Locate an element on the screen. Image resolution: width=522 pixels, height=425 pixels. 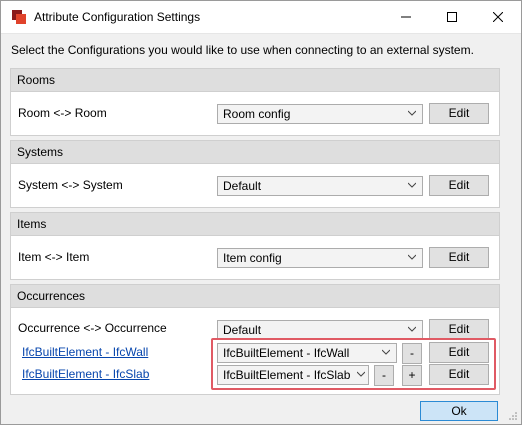
rooms-config-value: Room config is located at coordinates (257, 114).